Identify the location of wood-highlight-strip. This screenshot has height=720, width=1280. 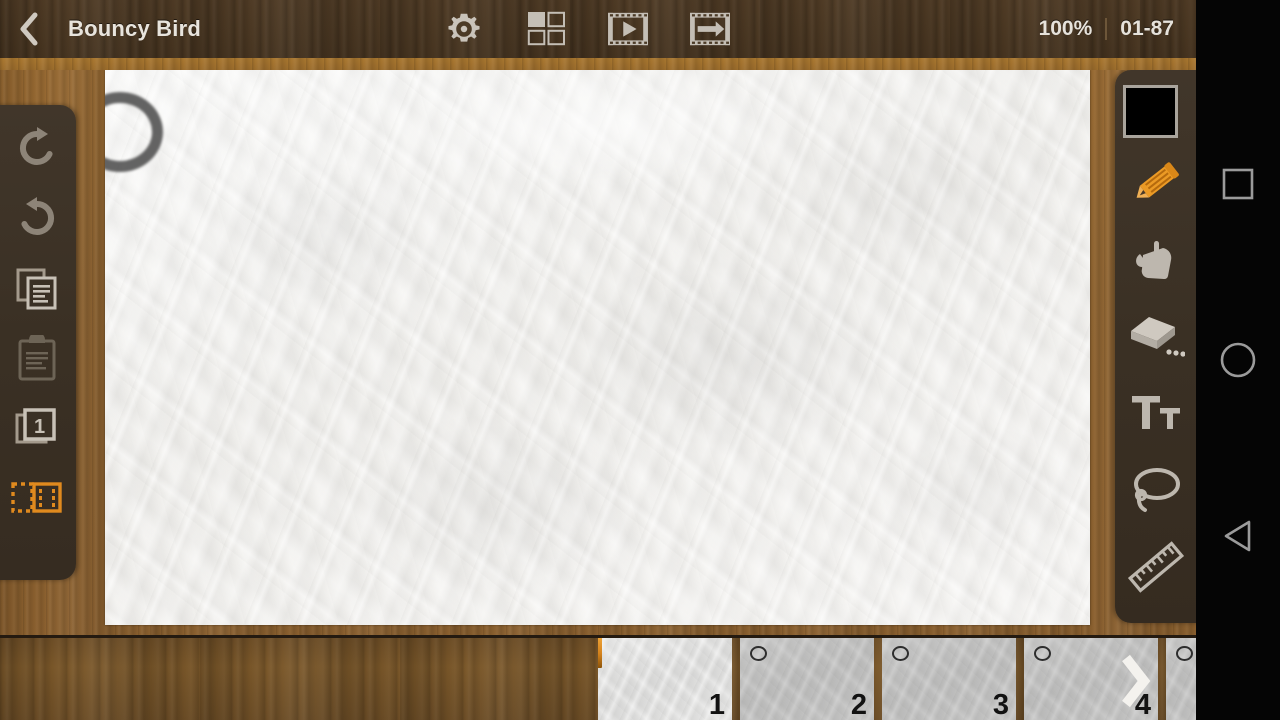
(598, 64).